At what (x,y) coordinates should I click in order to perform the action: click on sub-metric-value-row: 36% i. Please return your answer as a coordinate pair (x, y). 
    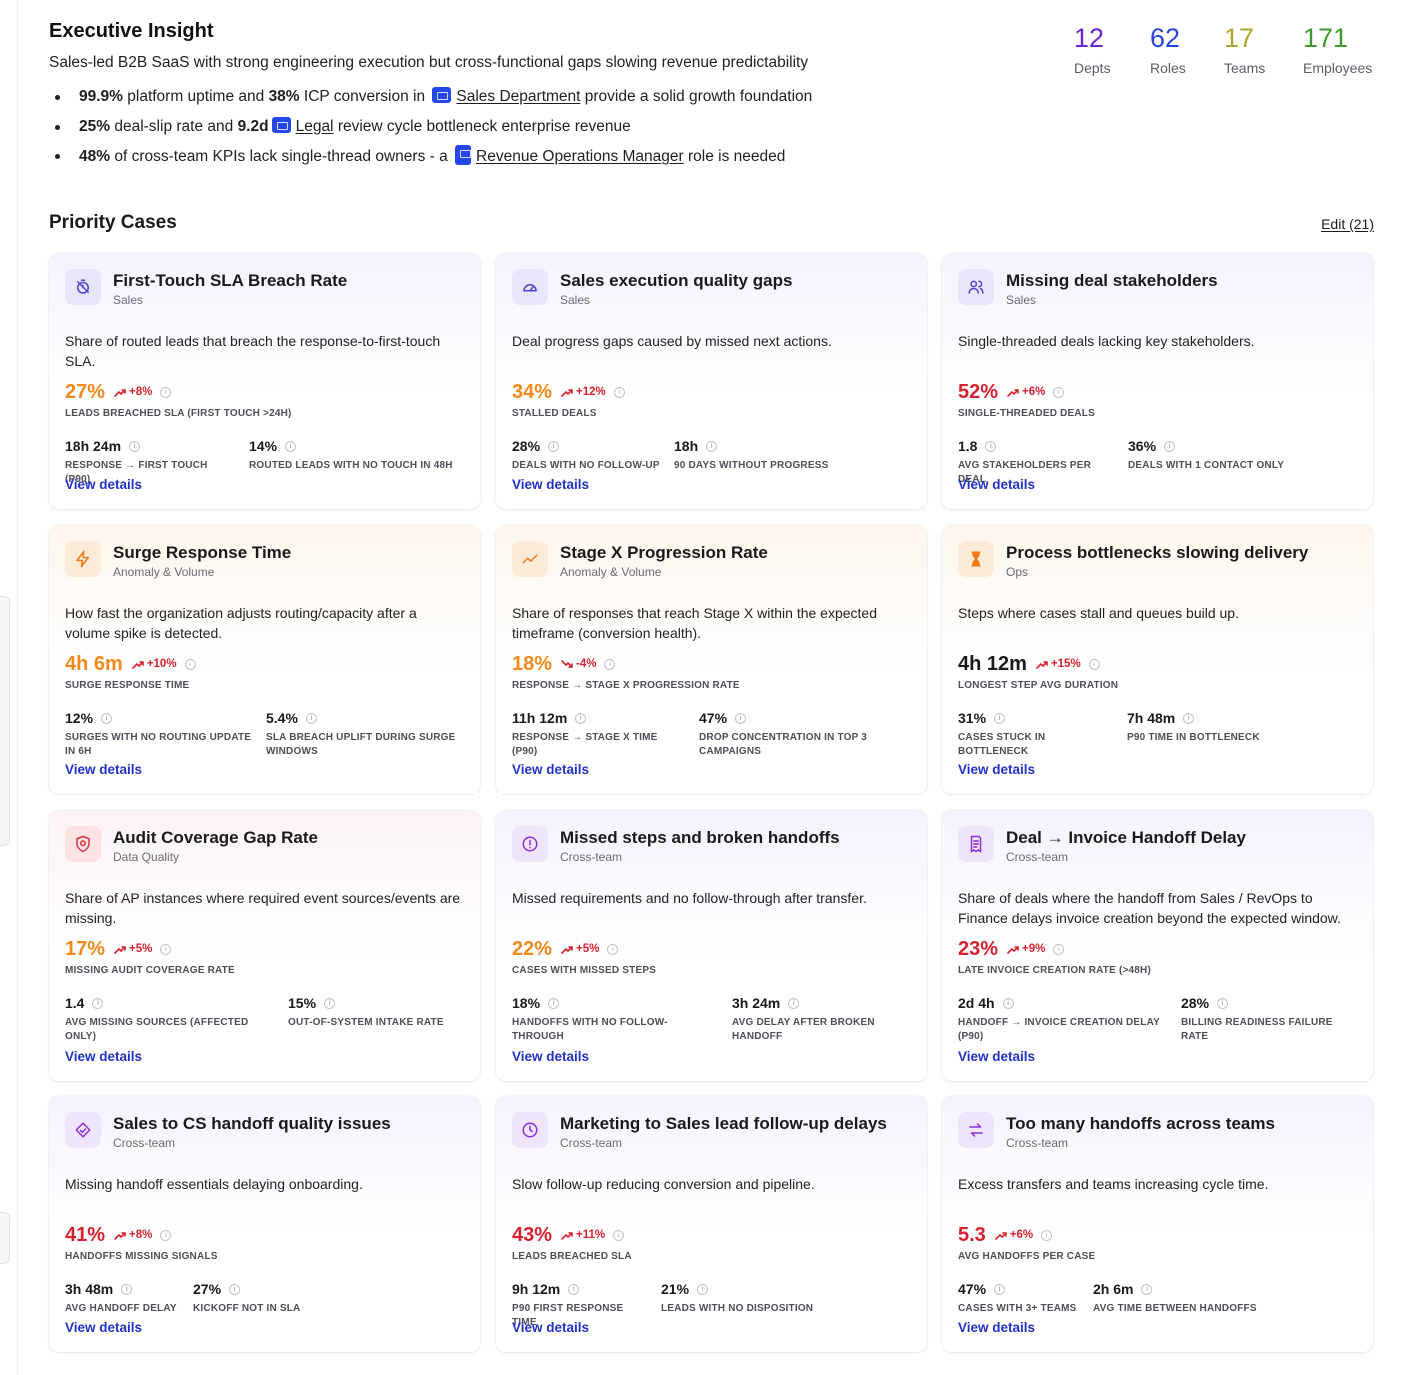
    Looking at the image, I should click on (1242, 446).